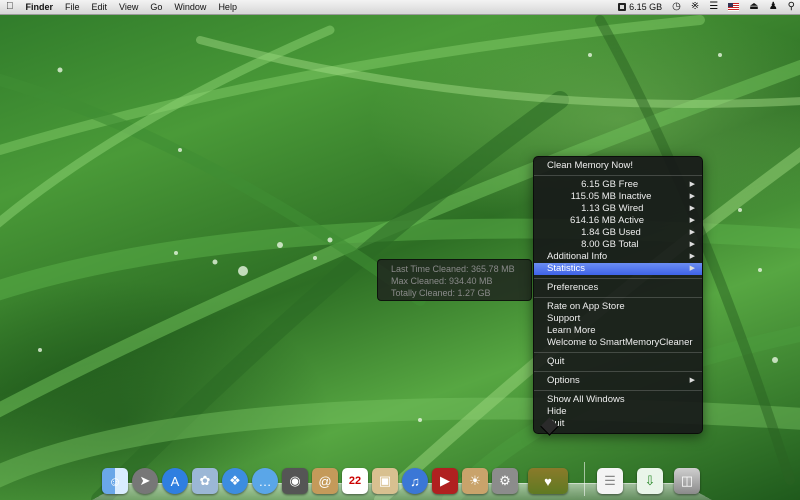  Describe the element at coordinates (593, 220) in the screenshot. I see `stat-value: 614.16 MB` at that location.